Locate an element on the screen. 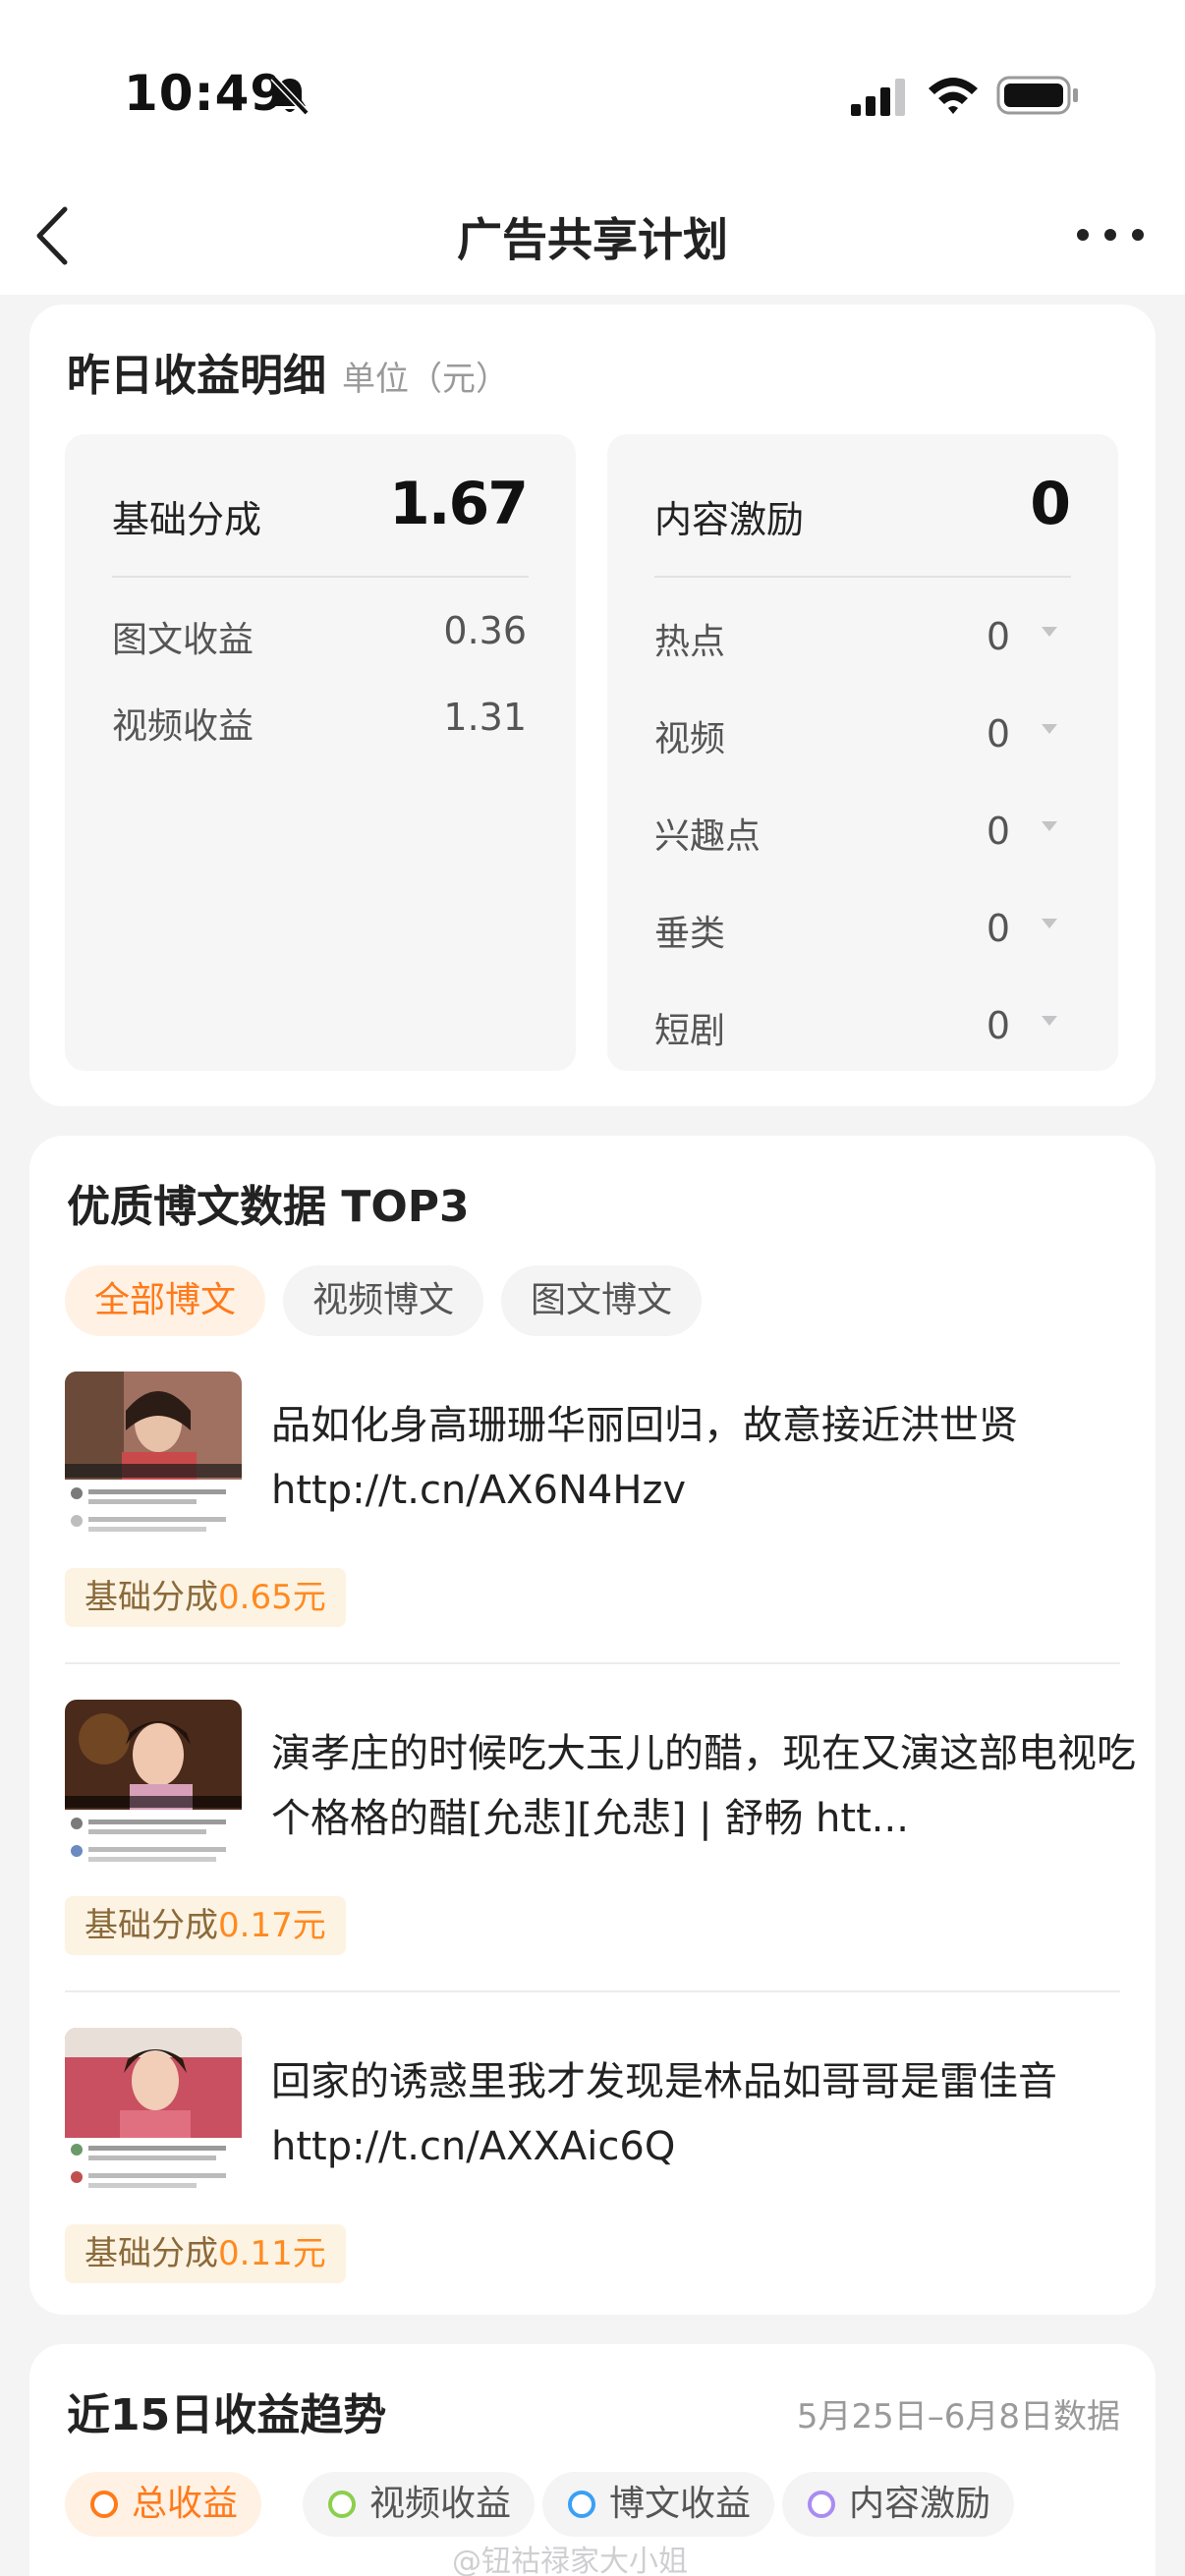  tab-all-posts: 全部博文 is located at coordinates (166, 1300).